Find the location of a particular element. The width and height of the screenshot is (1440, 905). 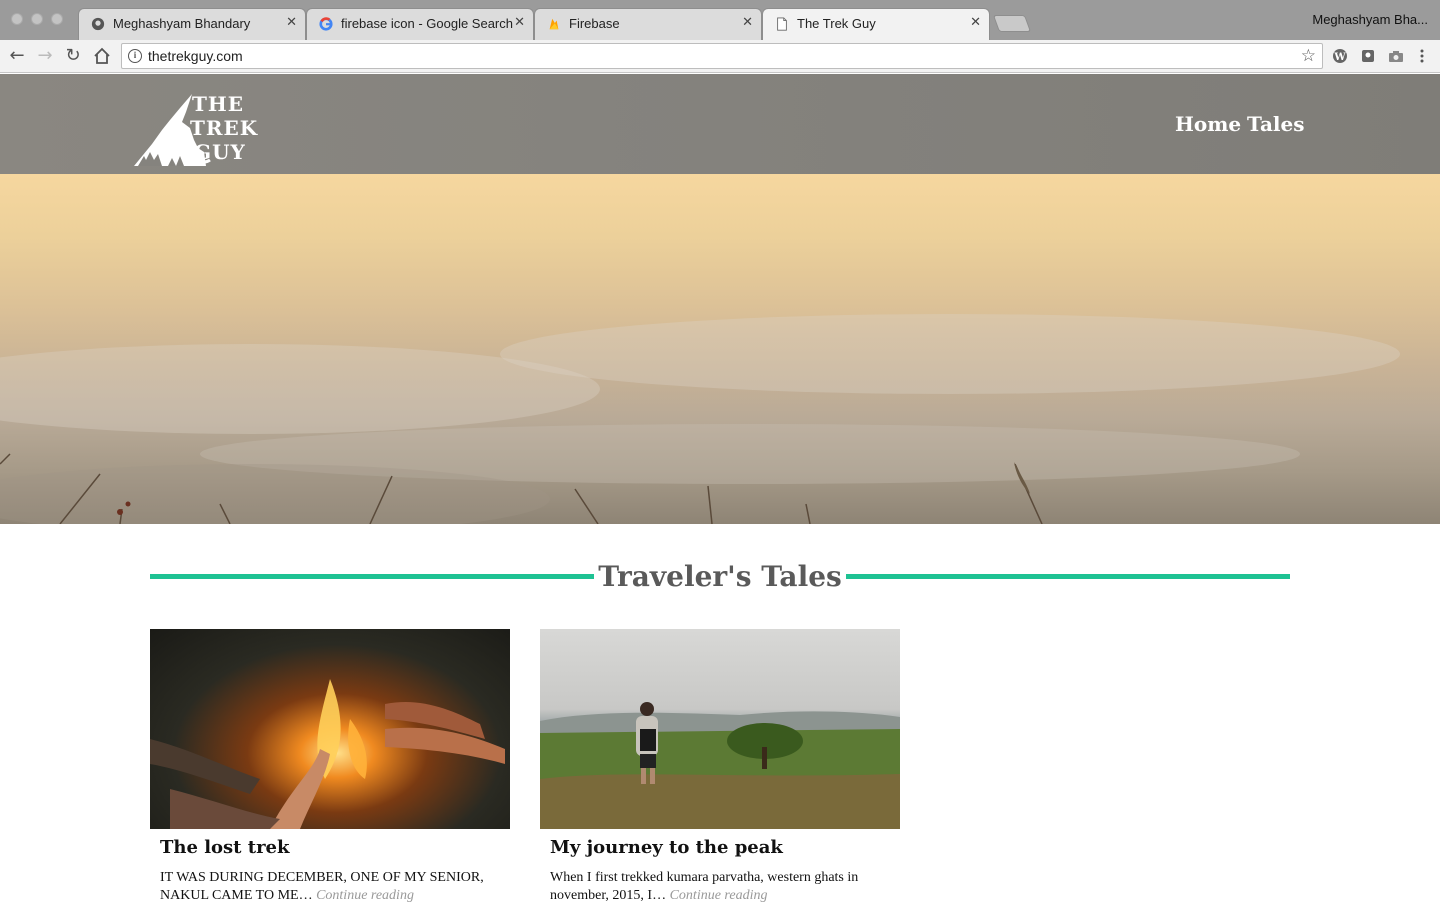

browser-tab-active: The Trek Guy ✕ is located at coordinates (876, 24).